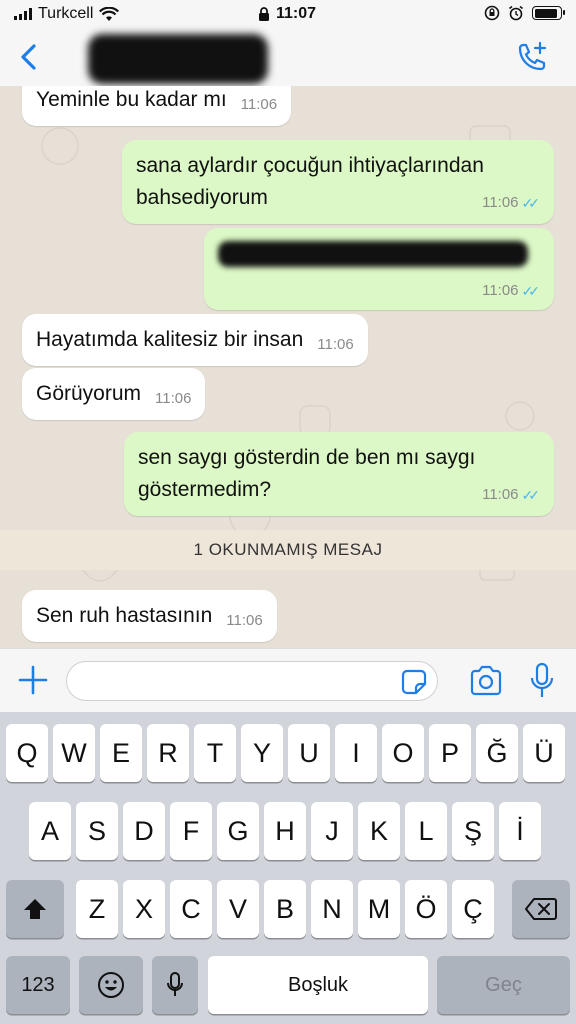  What do you see at coordinates (516, 13) in the screenshot?
I see `alarm-icon` at bounding box center [516, 13].